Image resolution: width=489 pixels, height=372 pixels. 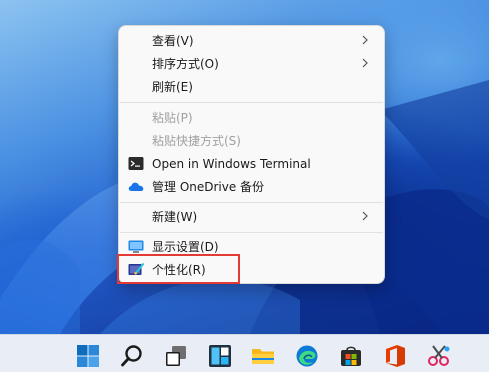 What do you see at coordinates (251, 63) in the screenshot?
I see `menu-item-sort-by: 排序方式(O)` at bounding box center [251, 63].